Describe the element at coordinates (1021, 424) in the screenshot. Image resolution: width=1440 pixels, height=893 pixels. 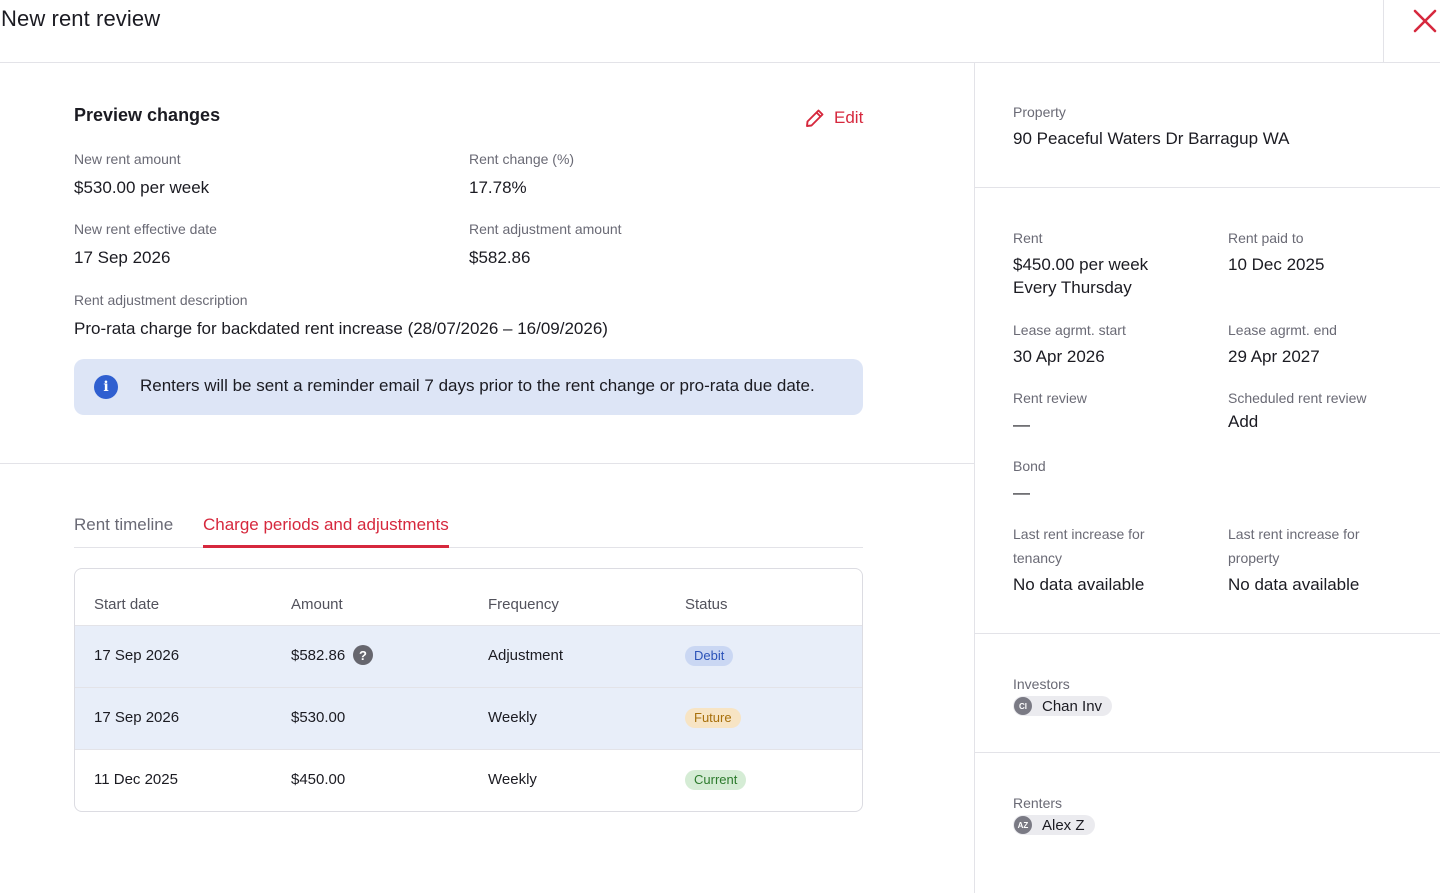
I see `rent-review-value: —` at that location.